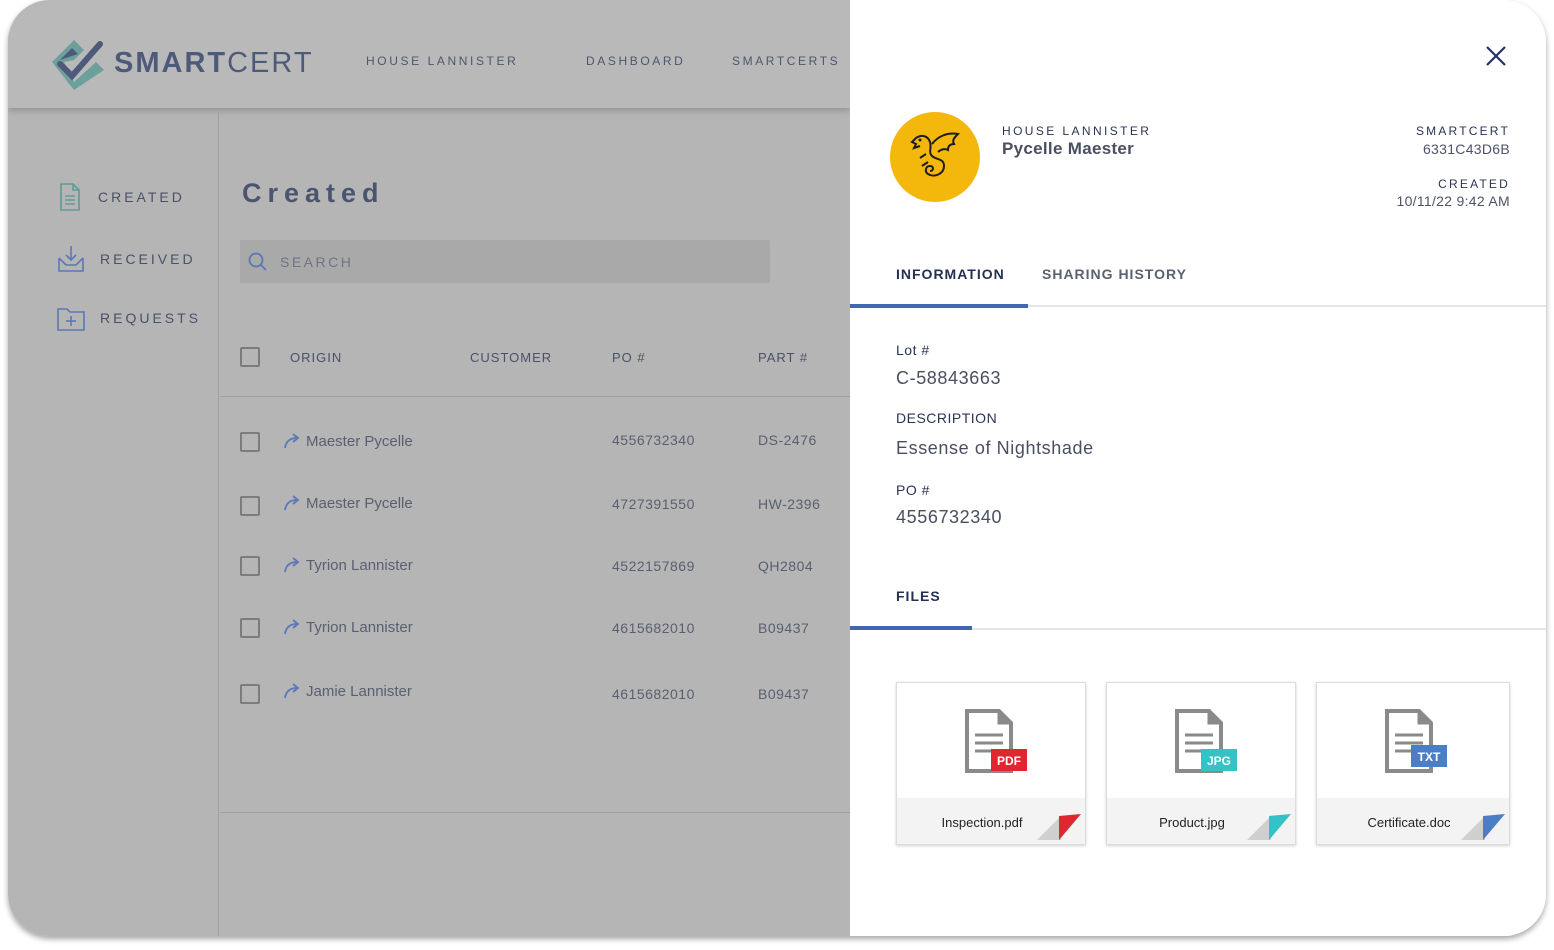 The height and width of the screenshot is (950, 1554). Describe the element at coordinates (1114, 274) in the screenshot. I see `tab-sharing-history: SHARING HISTORY` at that location.